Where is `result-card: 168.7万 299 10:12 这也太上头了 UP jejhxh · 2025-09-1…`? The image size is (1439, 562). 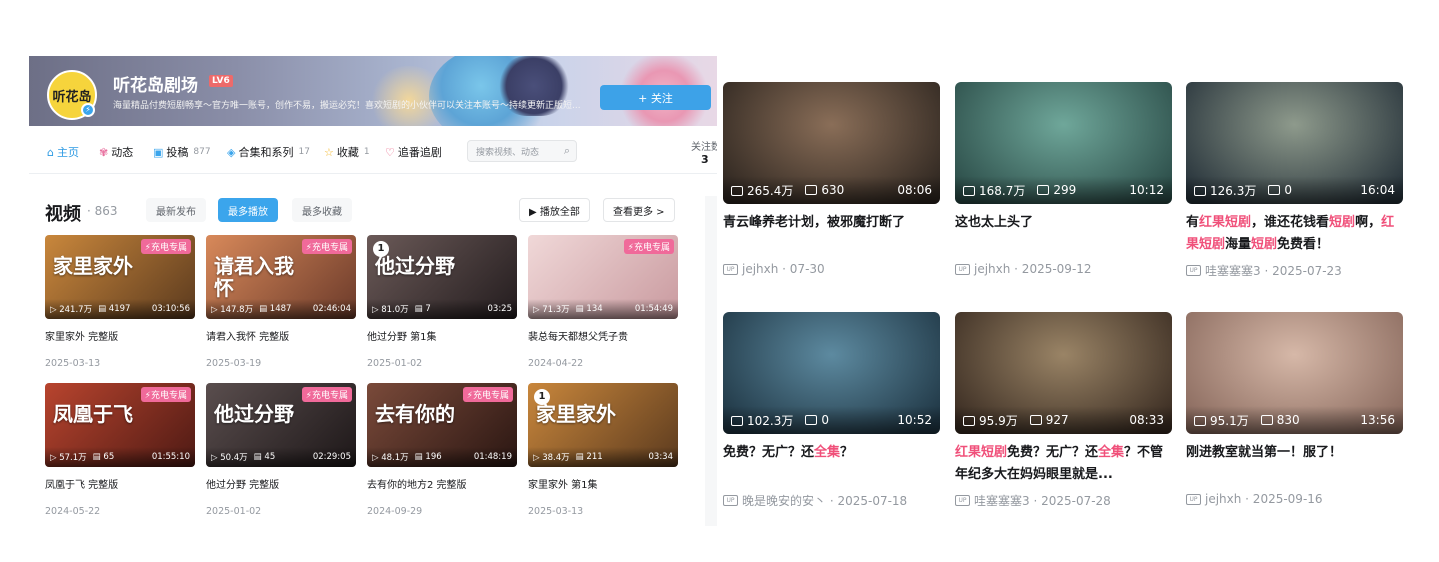
result-card: 168.7万 299 10:12 这也太上头了 UP jejhxh · 2025-09-1… is located at coordinates (1063, 179).